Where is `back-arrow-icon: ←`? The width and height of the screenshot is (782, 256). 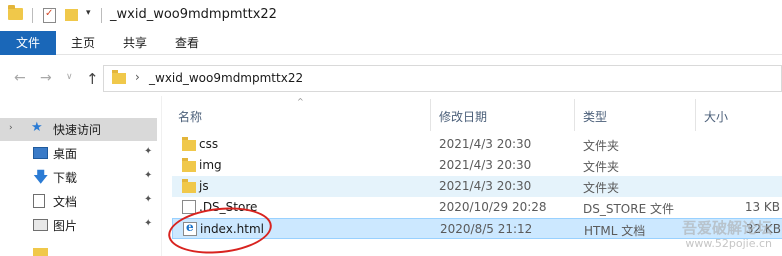 back-arrow-icon: ← is located at coordinates (20, 78).